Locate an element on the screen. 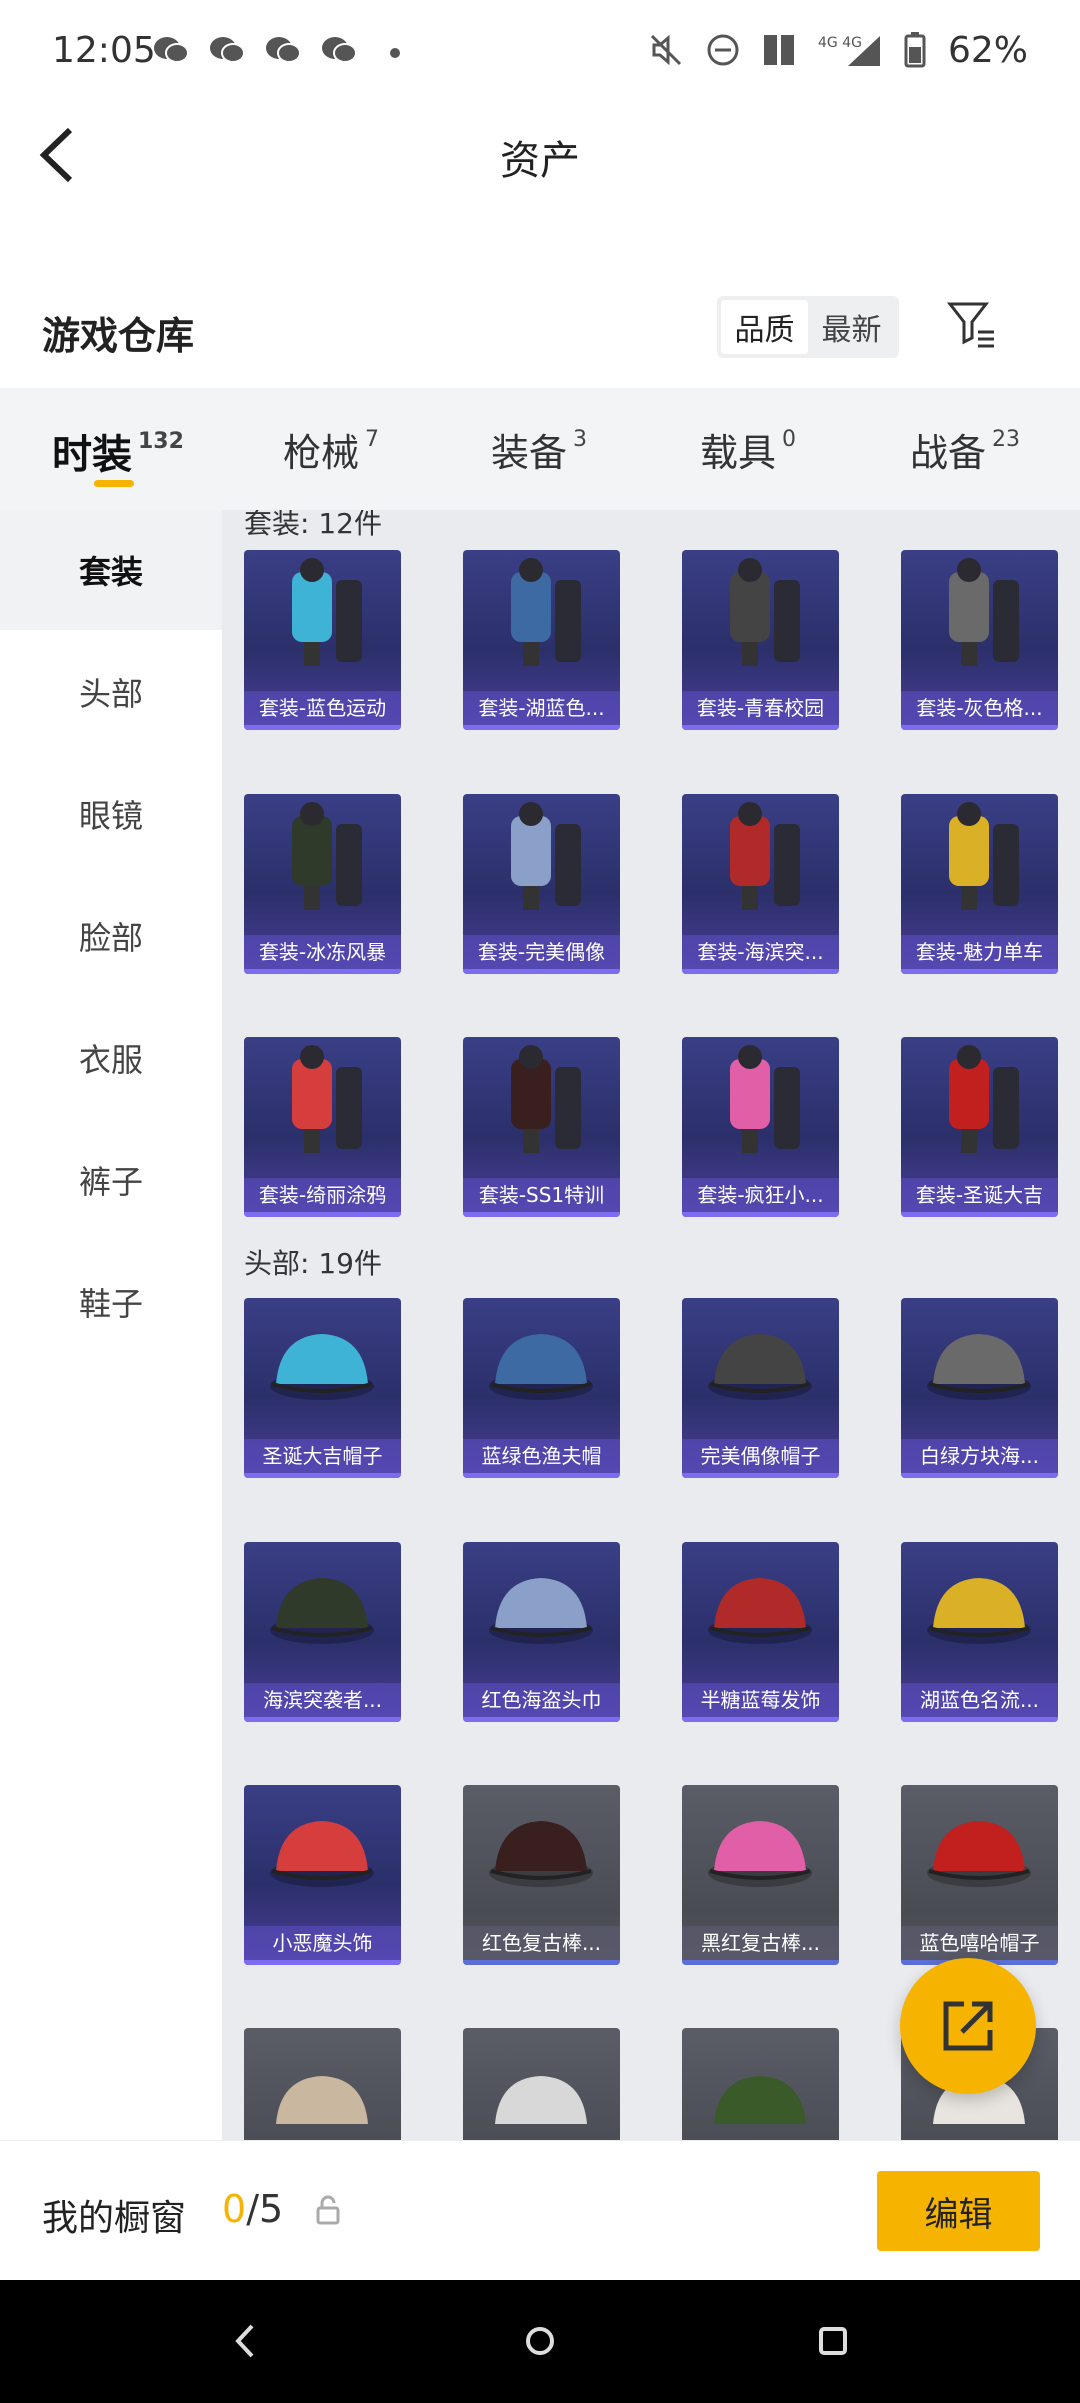 Image resolution: width=1080 pixels, height=2403 pixels. sort-toggle: 品质 最新 is located at coordinates (808, 327).